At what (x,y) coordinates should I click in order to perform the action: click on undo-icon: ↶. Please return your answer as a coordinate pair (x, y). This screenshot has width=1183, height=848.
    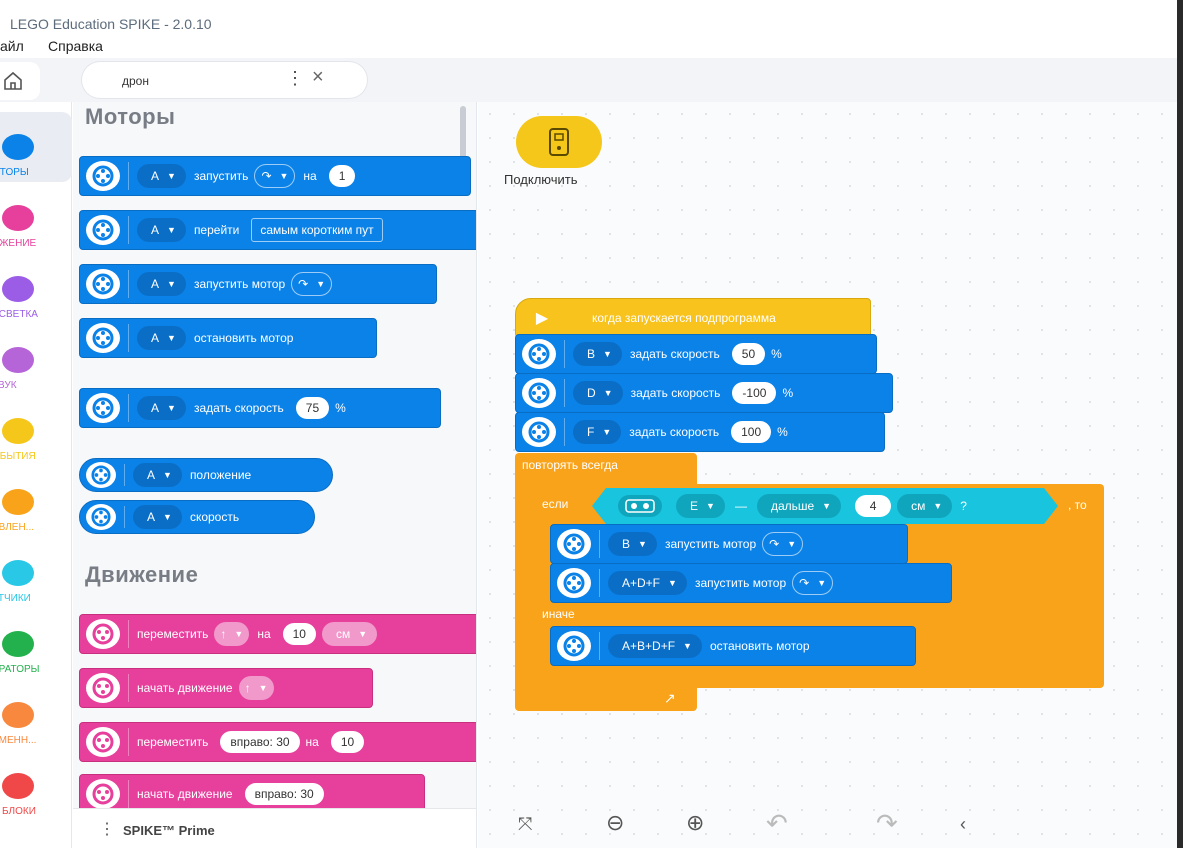
    Looking at the image, I should click on (777, 823).